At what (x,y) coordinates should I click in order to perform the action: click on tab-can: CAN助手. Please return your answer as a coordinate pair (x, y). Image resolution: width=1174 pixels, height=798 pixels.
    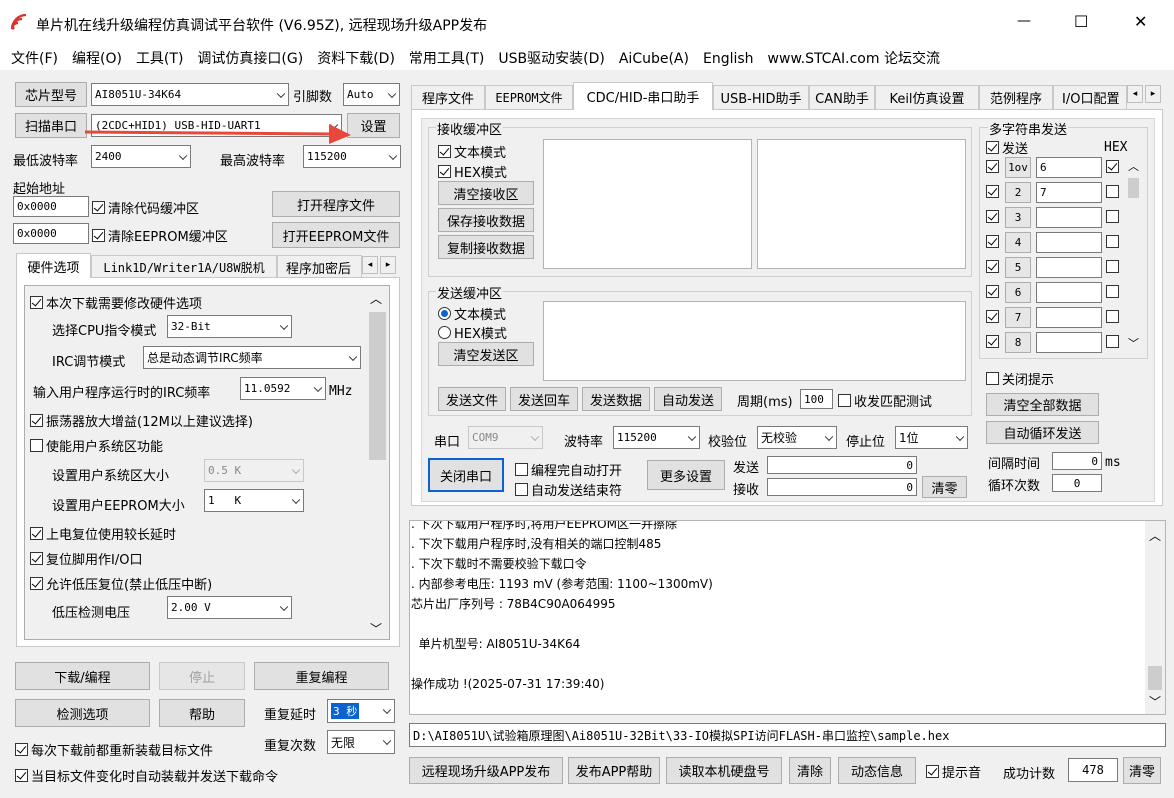
    Looking at the image, I should click on (842, 97).